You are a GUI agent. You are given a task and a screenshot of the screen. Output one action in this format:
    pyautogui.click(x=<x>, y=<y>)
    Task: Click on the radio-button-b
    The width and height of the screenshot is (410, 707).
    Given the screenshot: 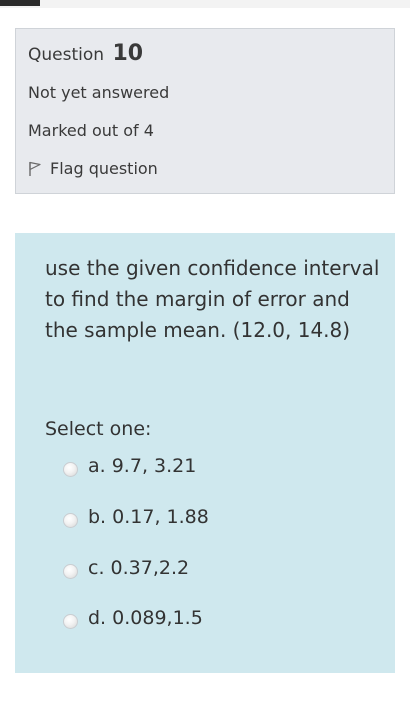 What is the action you would take?
    pyautogui.click(x=70, y=520)
    